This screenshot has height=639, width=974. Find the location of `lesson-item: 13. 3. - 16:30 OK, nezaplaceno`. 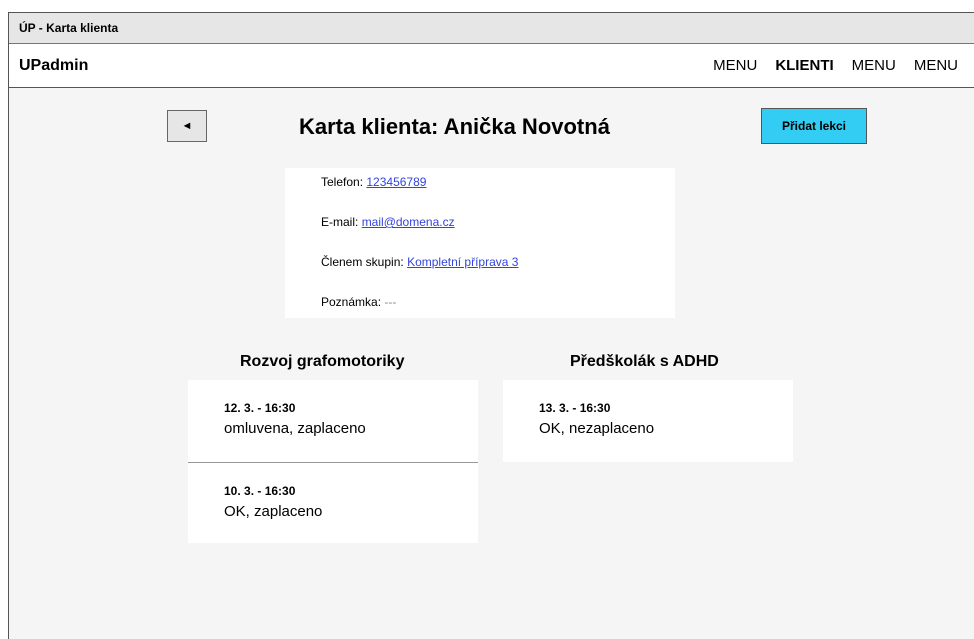

lesson-item: 13. 3. - 16:30 OK, nezaplaceno is located at coordinates (648, 421).